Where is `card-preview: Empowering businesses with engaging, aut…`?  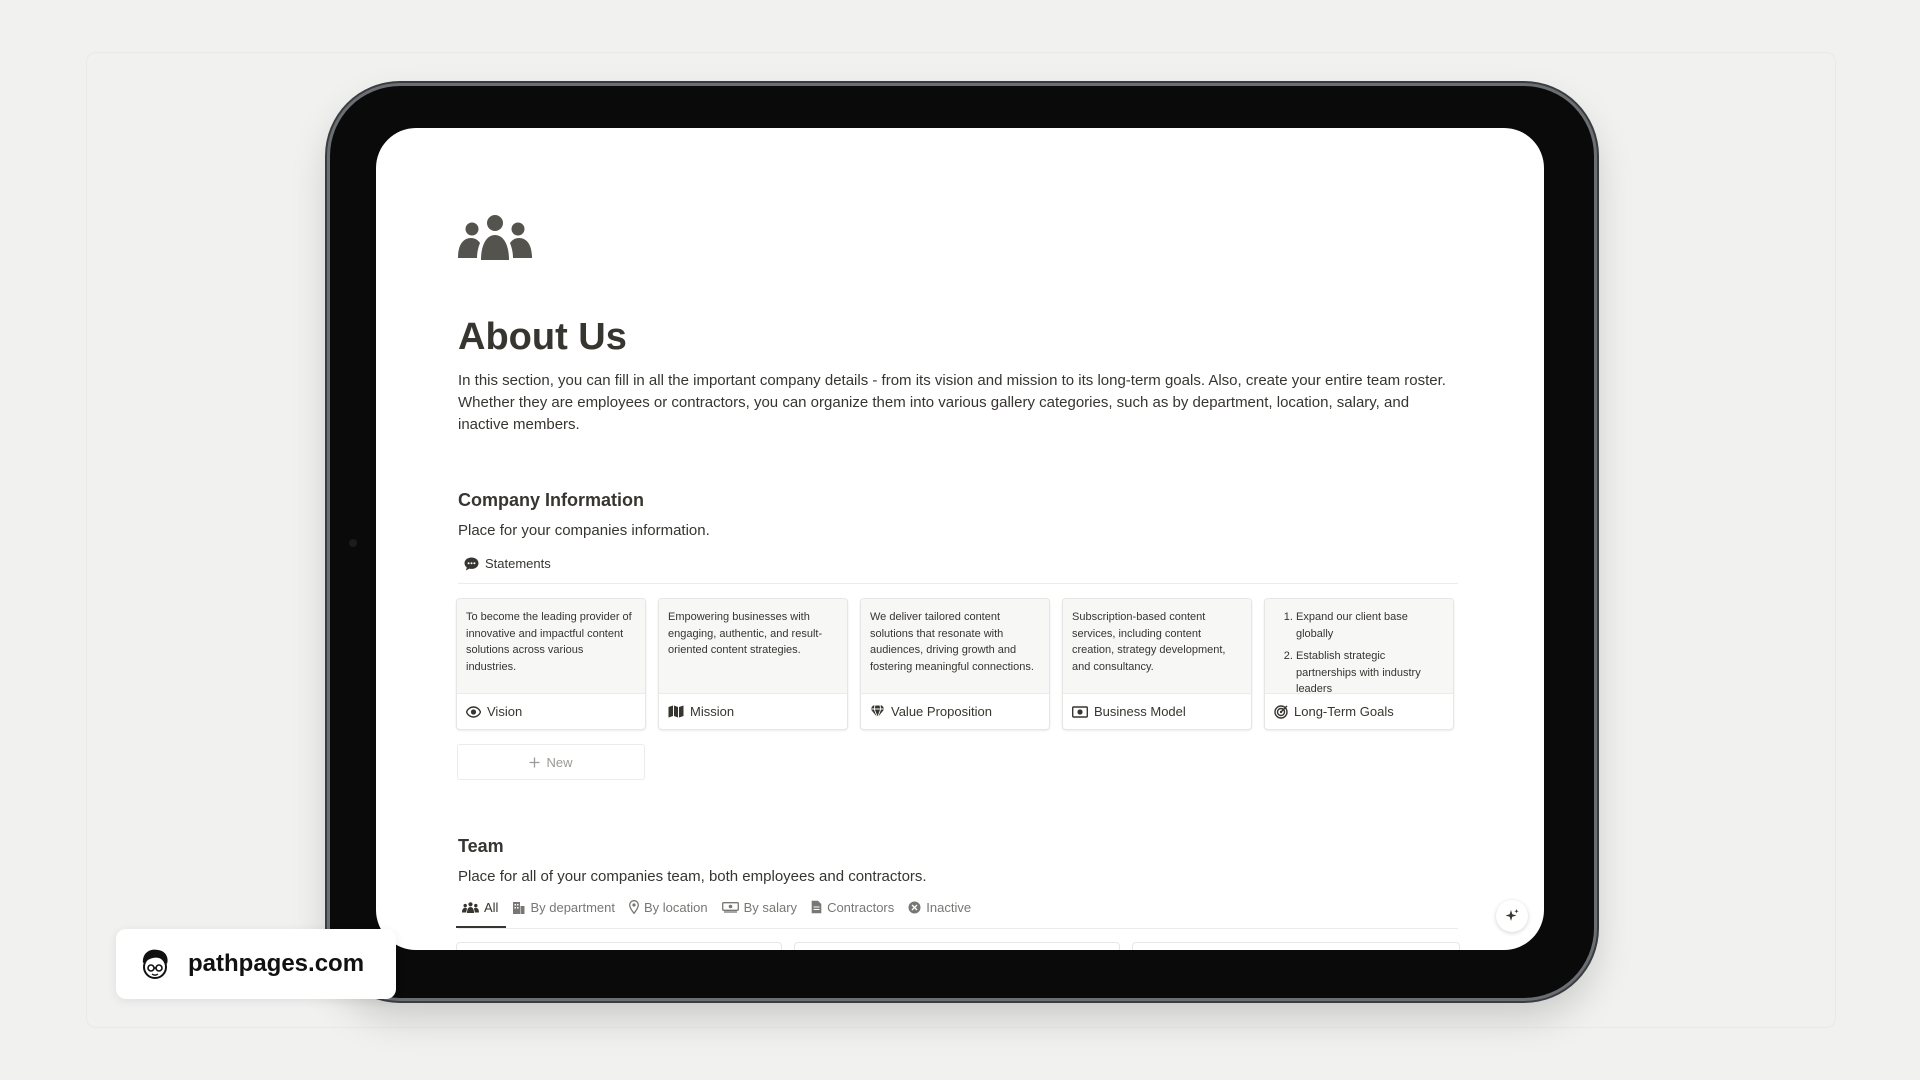 card-preview: Empowering businesses with engaging, aut… is located at coordinates (753, 646).